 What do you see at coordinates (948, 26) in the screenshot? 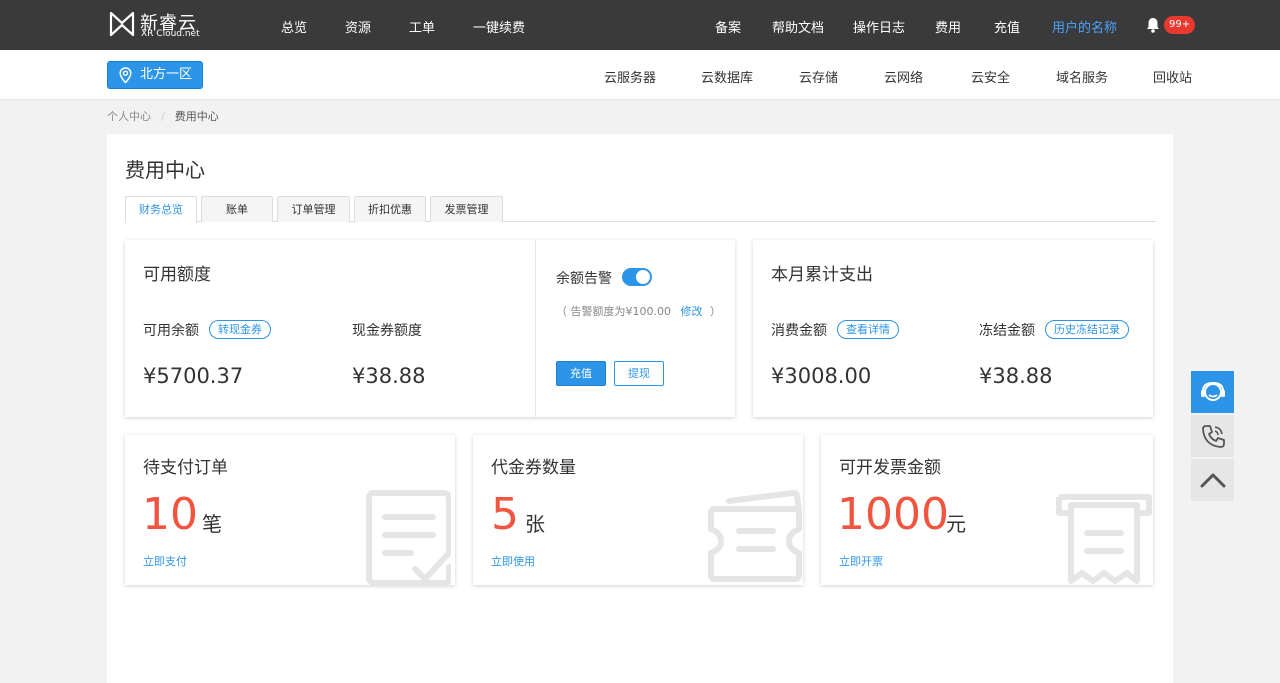
I see `nav-fees: 费用` at bounding box center [948, 26].